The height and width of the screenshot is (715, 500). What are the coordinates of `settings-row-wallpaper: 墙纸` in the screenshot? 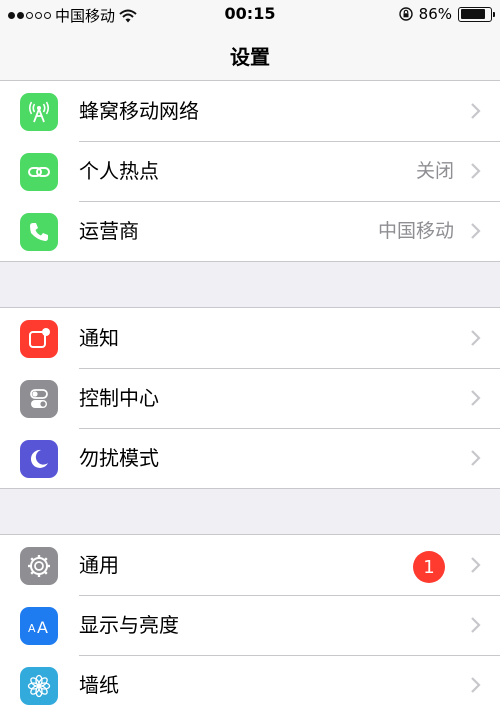 It's located at (250, 685).